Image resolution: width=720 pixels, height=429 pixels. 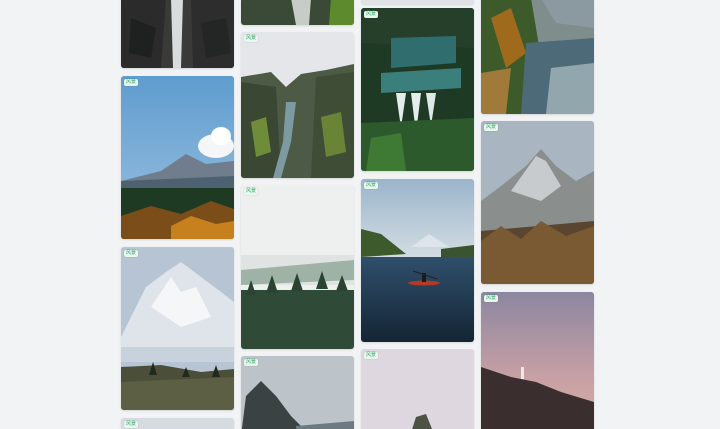 I want to click on photo-mountain-lake-sunny, so click(x=177, y=157).